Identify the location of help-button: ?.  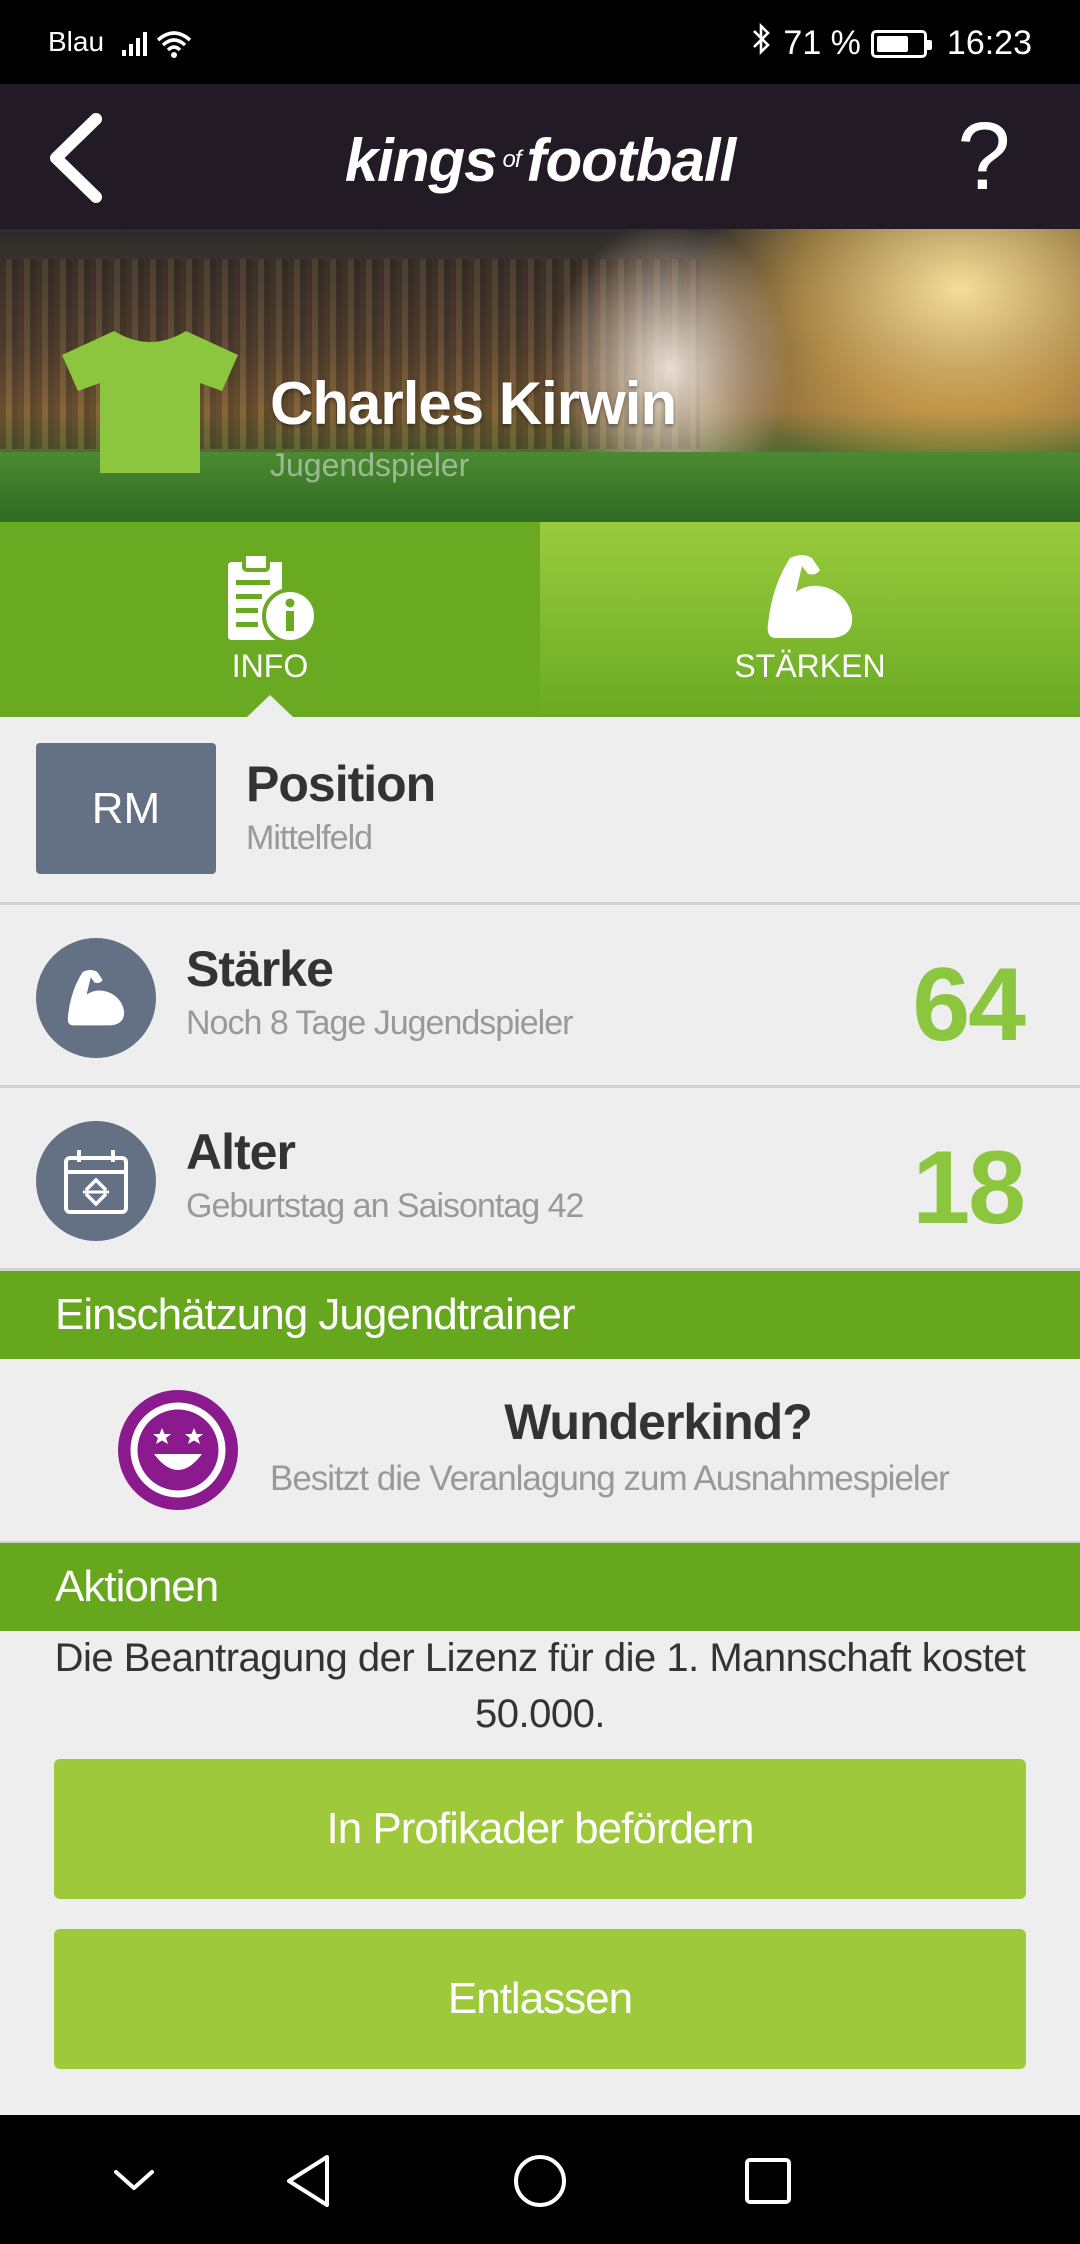
(984, 157).